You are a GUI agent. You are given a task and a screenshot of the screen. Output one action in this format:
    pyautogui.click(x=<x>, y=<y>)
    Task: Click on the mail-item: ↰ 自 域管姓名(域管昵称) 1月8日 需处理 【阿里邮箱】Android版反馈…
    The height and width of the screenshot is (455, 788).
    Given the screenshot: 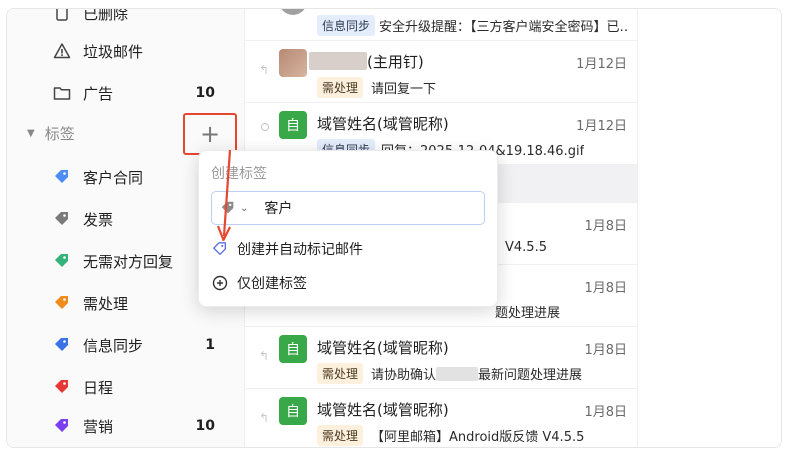 What is the action you would take?
    pyautogui.click(x=441, y=418)
    